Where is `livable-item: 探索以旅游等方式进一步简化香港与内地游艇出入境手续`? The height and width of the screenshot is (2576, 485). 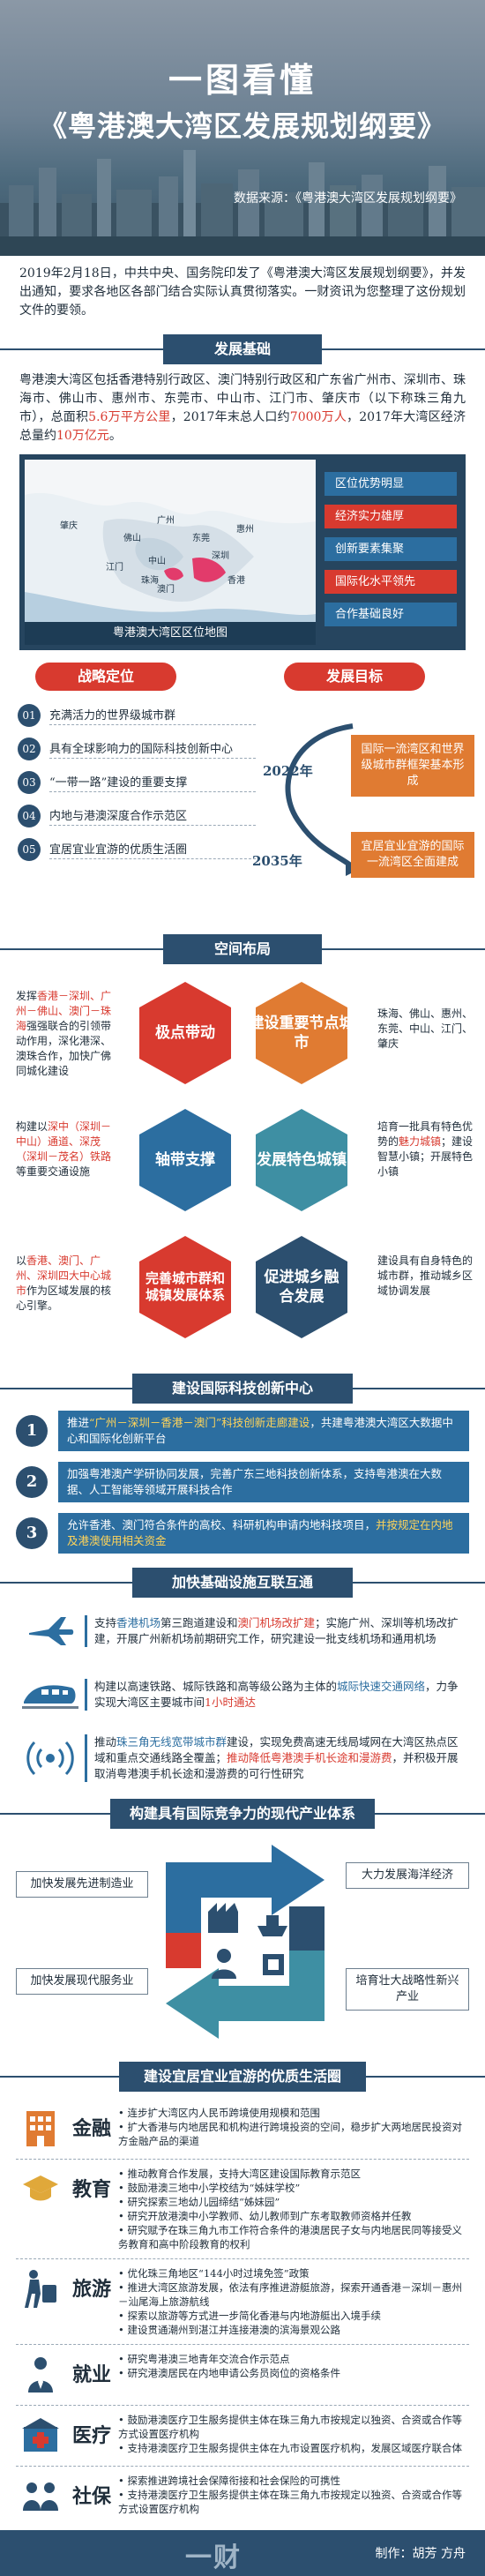 livable-item: 探索以旅游等方式进一步简化香港与内地游艇出入境手续 is located at coordinates (293, 2316).